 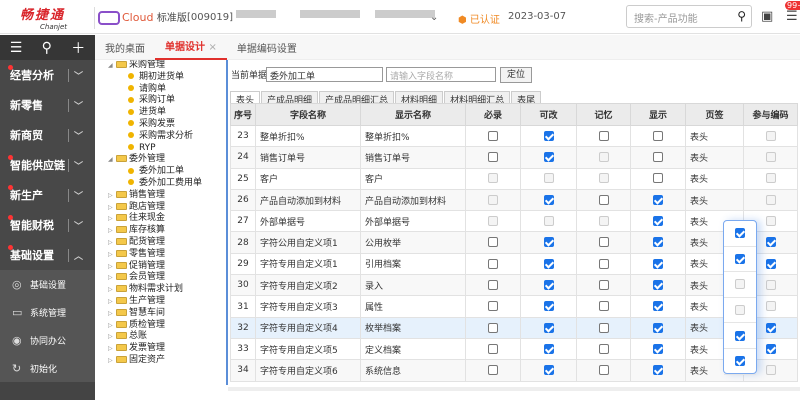 I want to click on menu-icon: ☰, so click(x=16, y=48).